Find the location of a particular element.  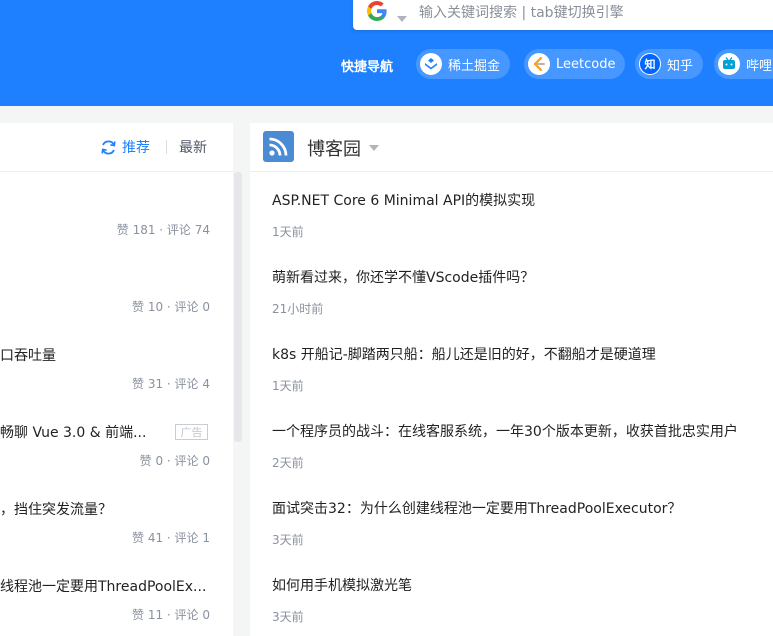

post-title: 面试突击32：为什么创建线程池一定要用ThreadPoolExecutor？ is located at coordinates (476, 508).